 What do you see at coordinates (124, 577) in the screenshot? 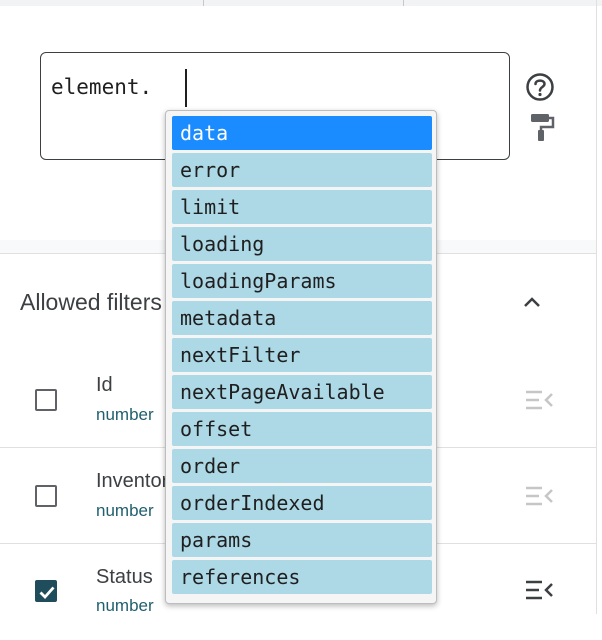
I see `filter-field-name: Status` at bounding box center [124, 577].